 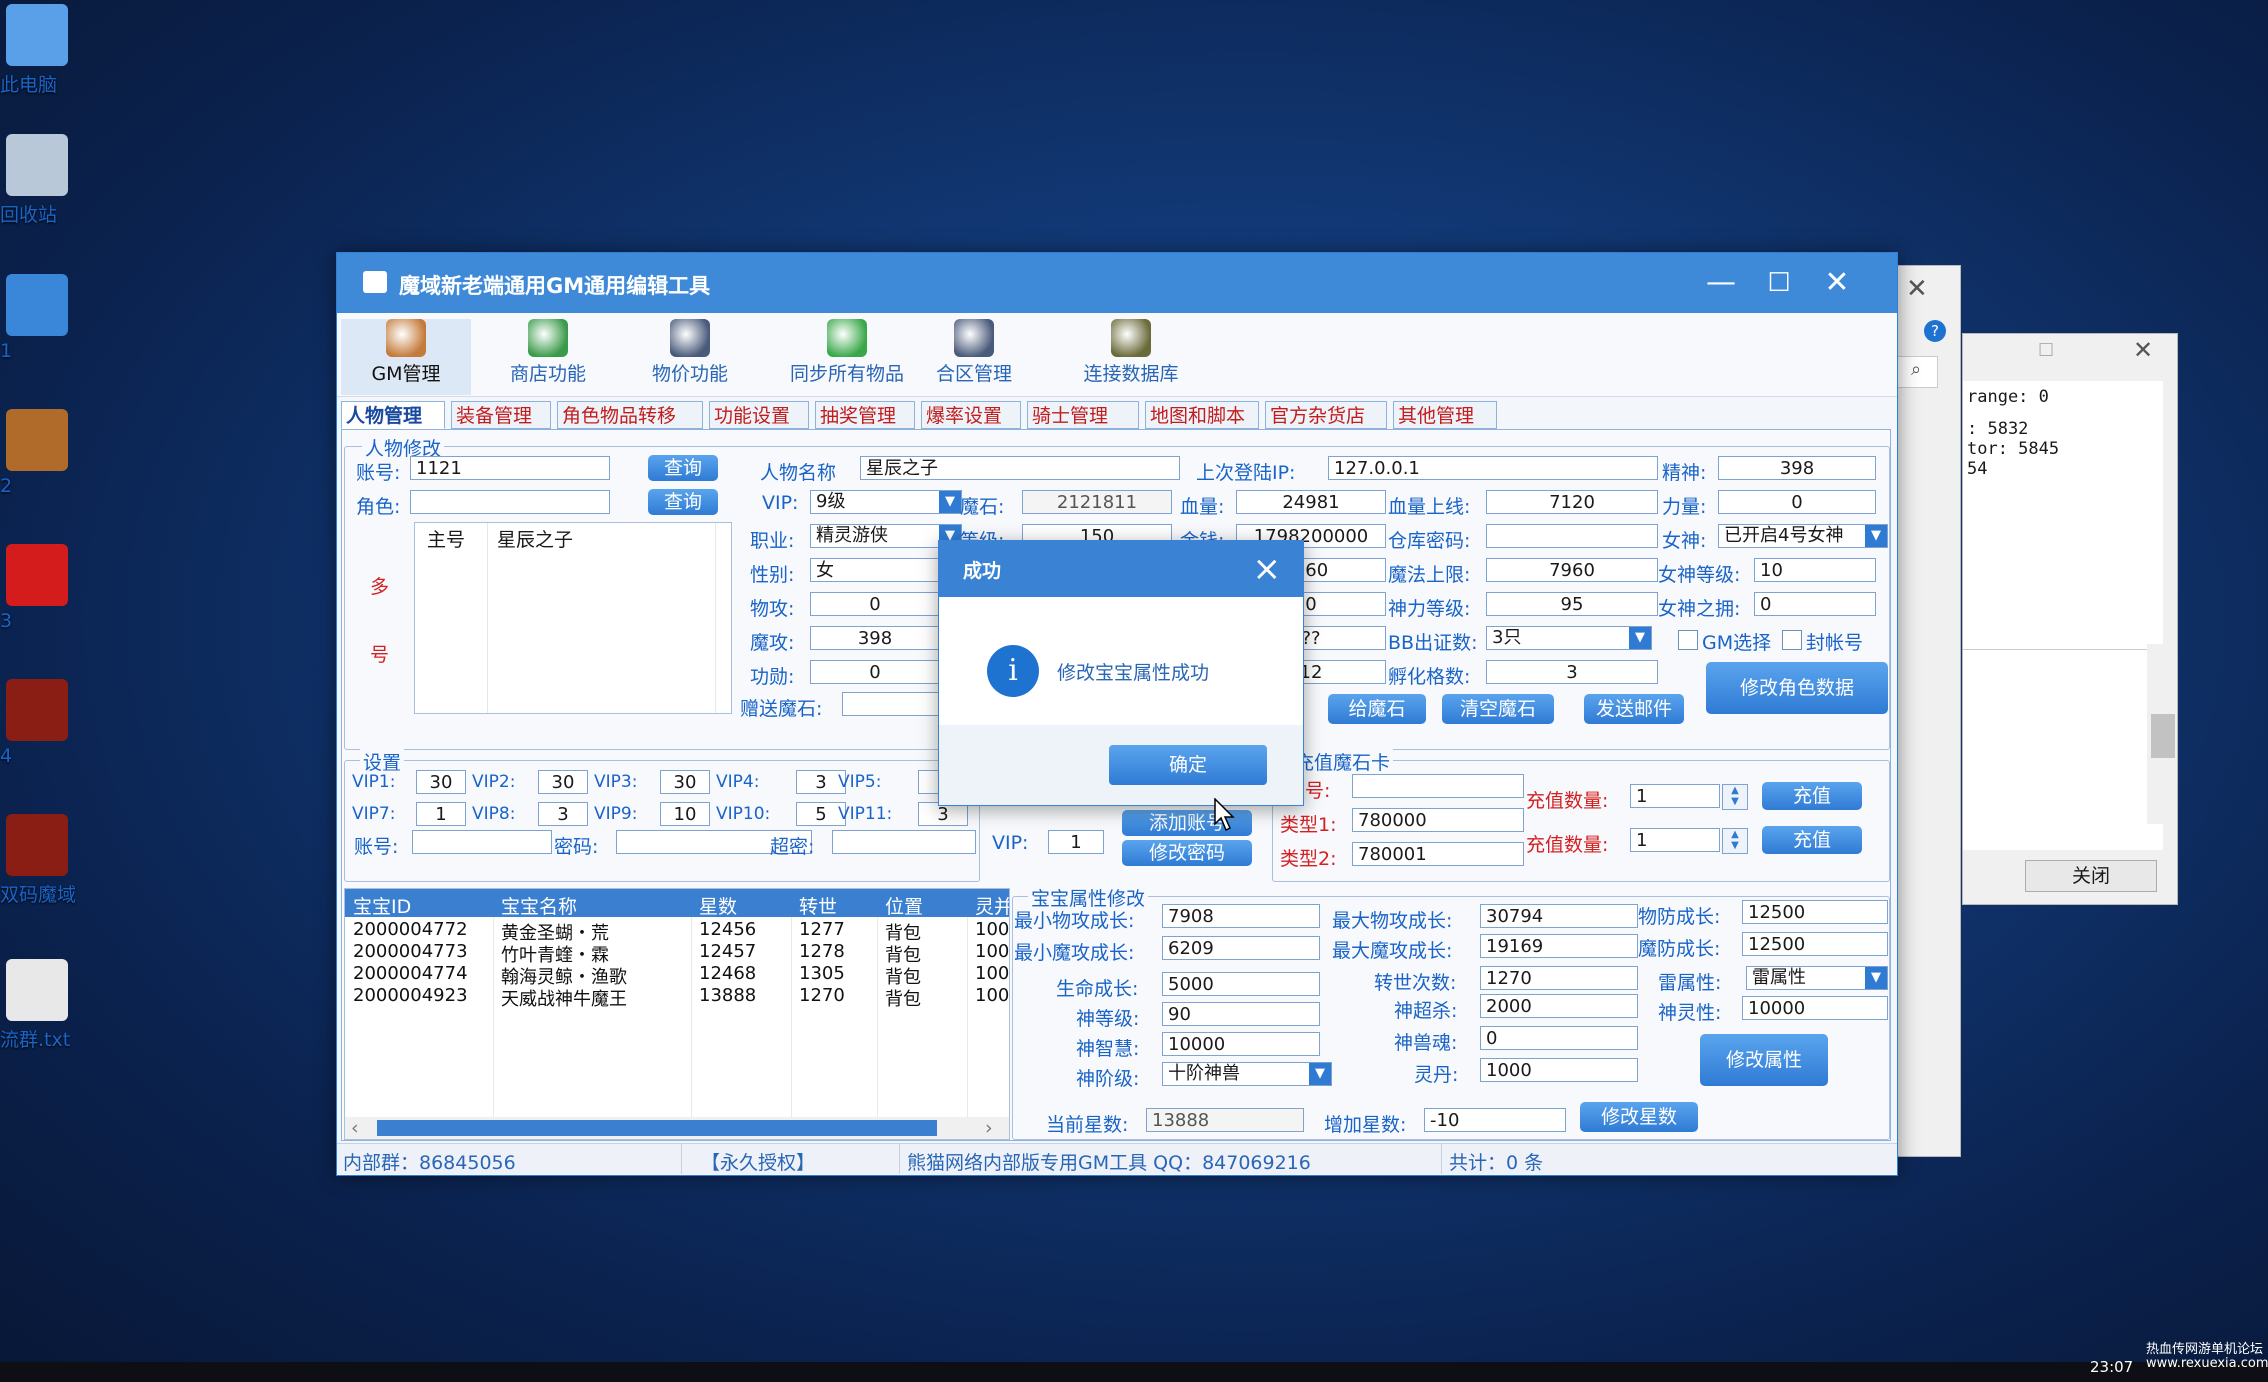 I want to click on qty1-input: 1, so click(x=1675, y=796).